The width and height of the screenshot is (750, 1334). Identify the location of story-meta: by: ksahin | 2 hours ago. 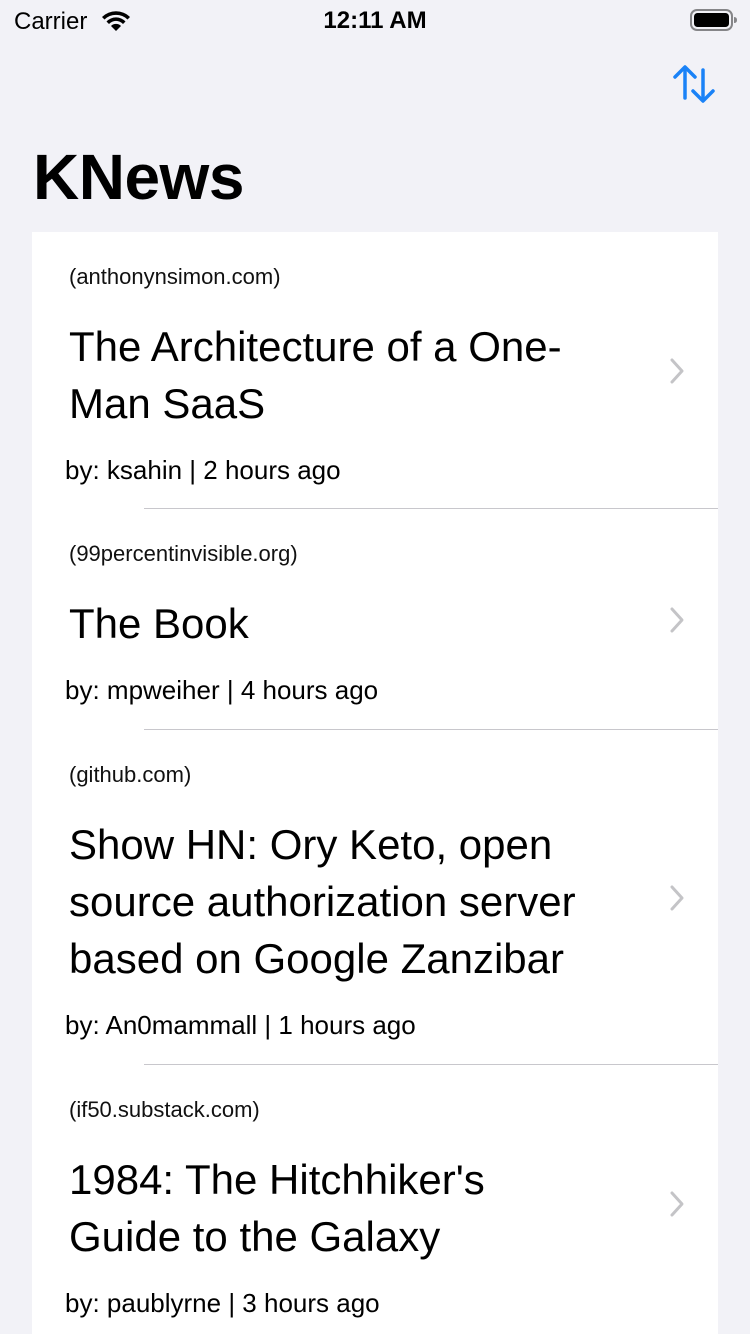
(203, 470).